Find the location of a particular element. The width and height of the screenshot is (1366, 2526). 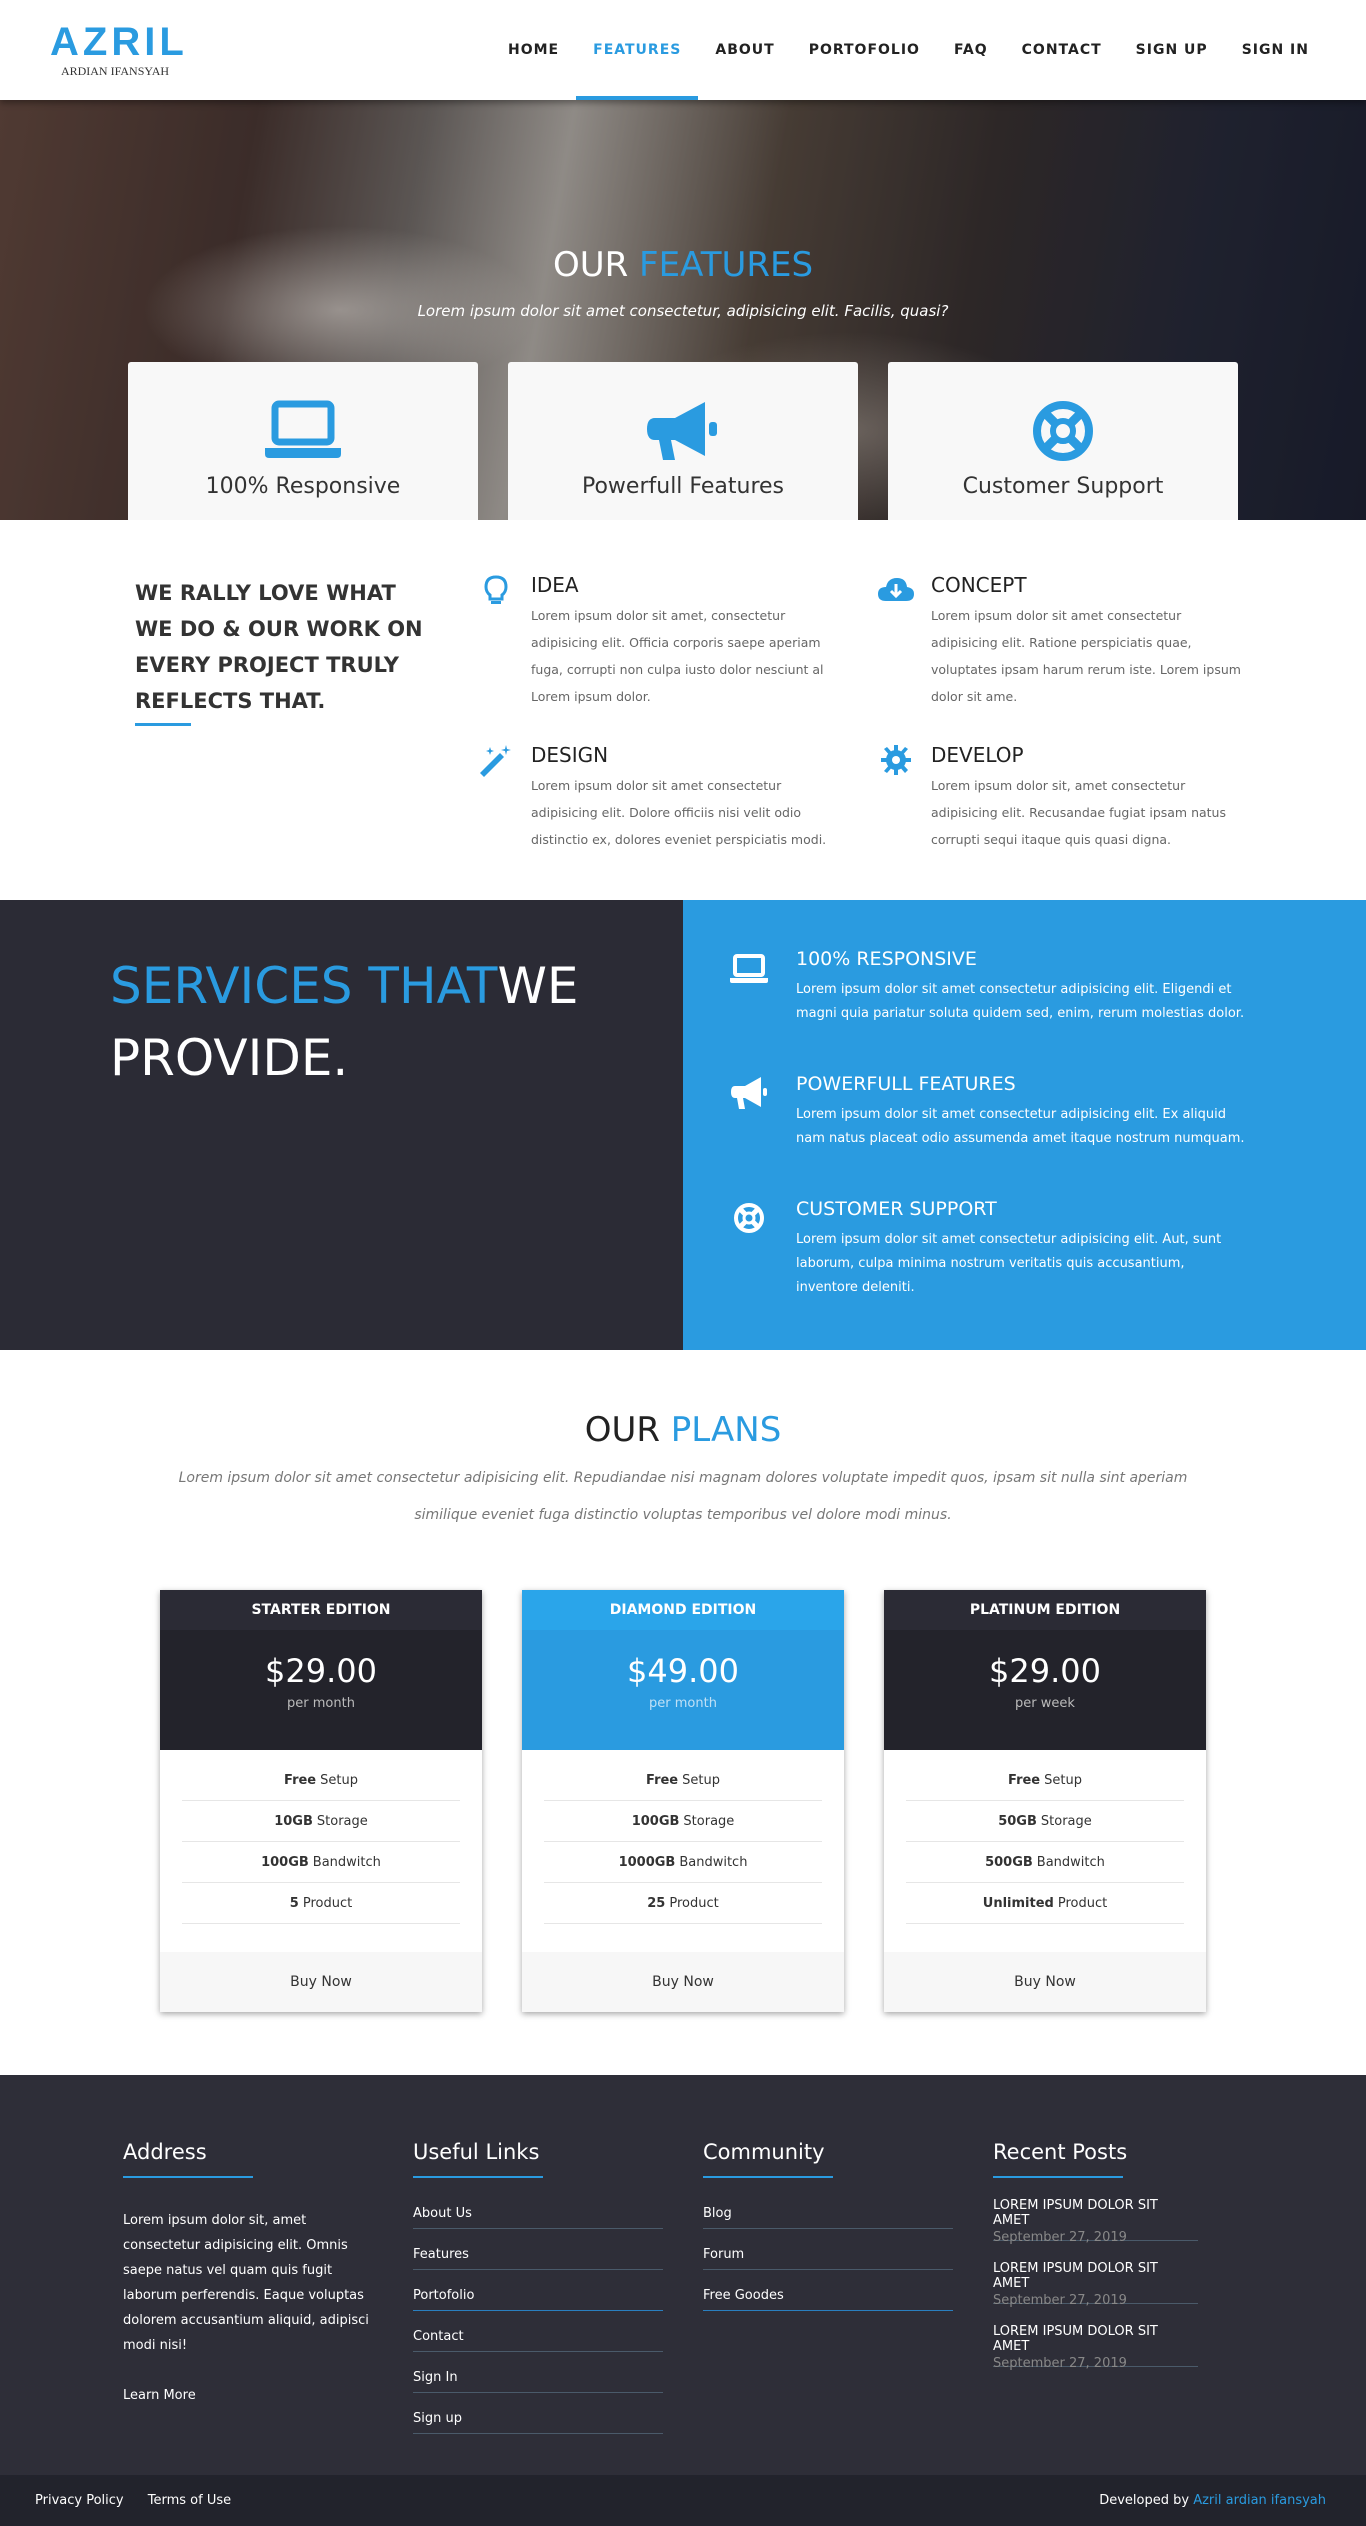

feature-card-support: Customer Support is located at coordinates (1063, 441).